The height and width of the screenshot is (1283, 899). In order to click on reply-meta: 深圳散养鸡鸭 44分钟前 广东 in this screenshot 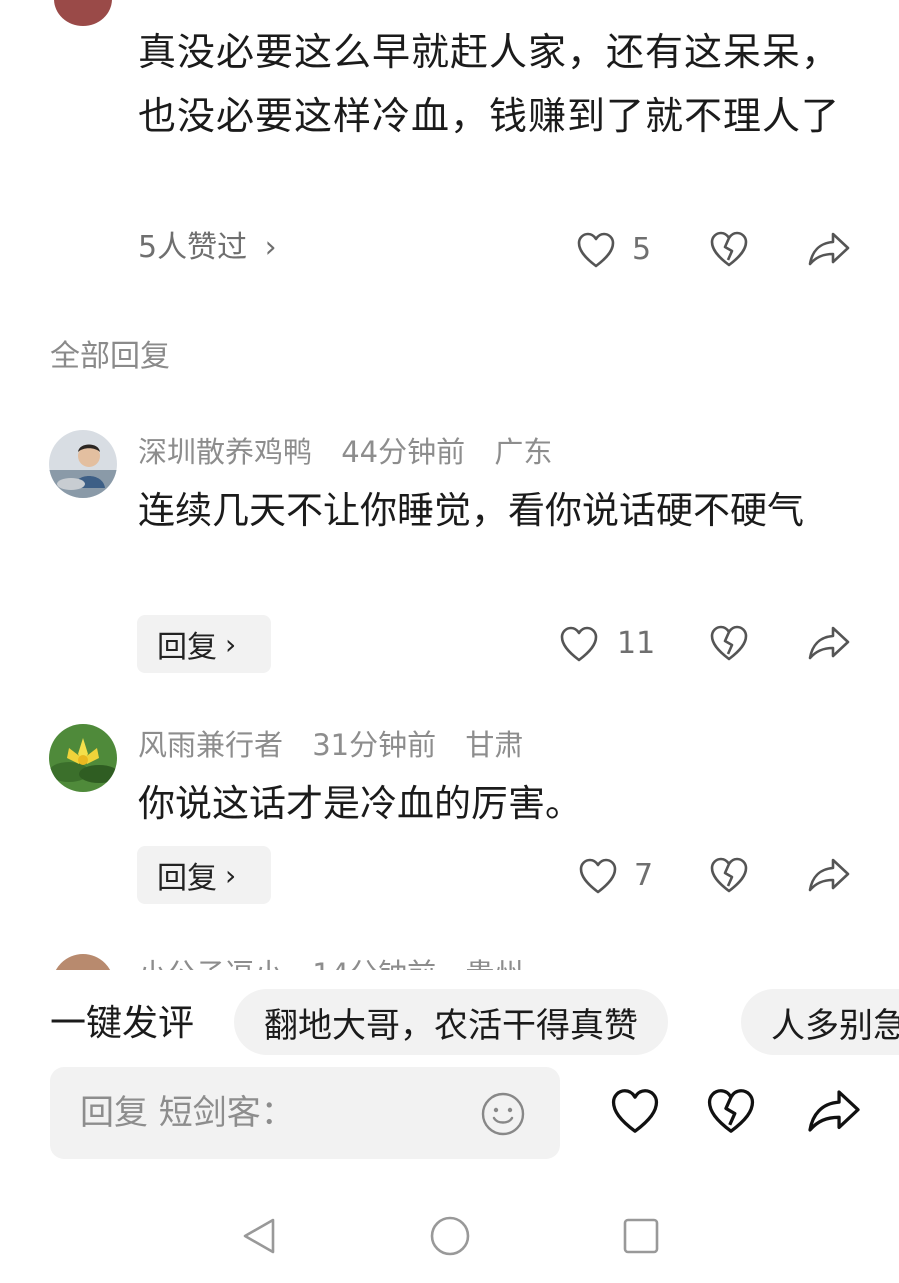, I will do `click(355, 452)`.